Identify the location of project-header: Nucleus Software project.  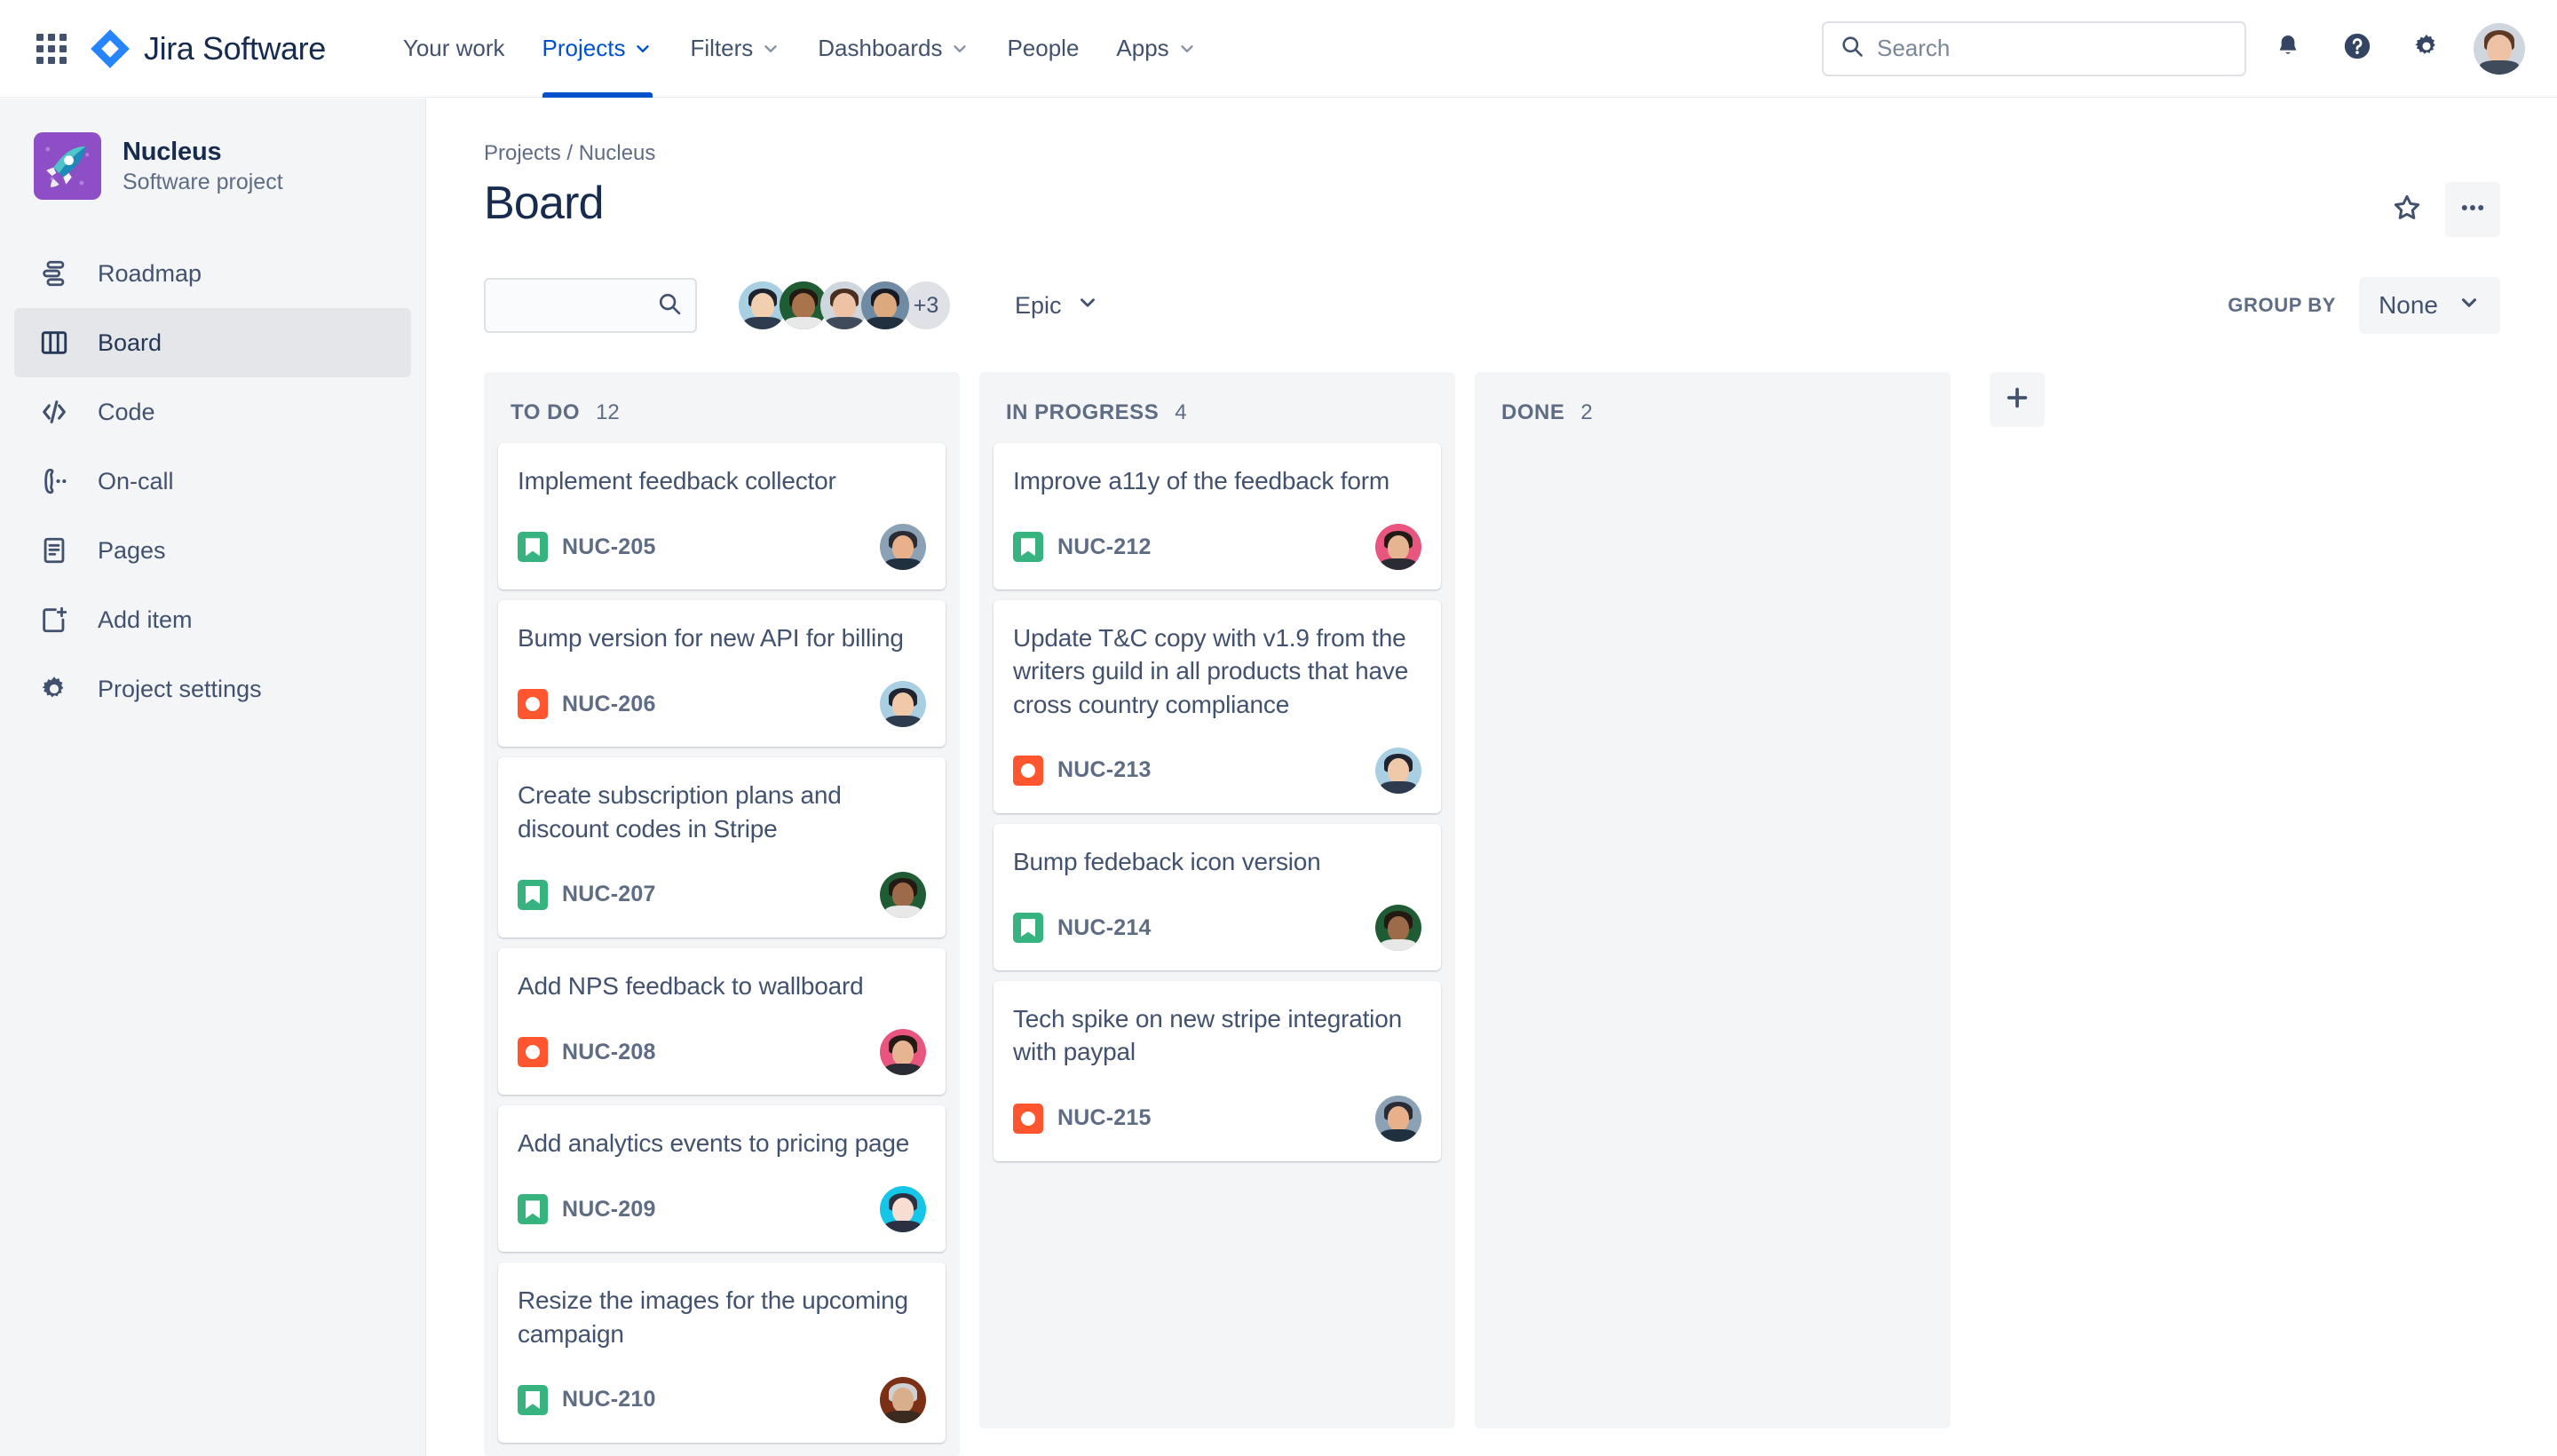
(212, 166).